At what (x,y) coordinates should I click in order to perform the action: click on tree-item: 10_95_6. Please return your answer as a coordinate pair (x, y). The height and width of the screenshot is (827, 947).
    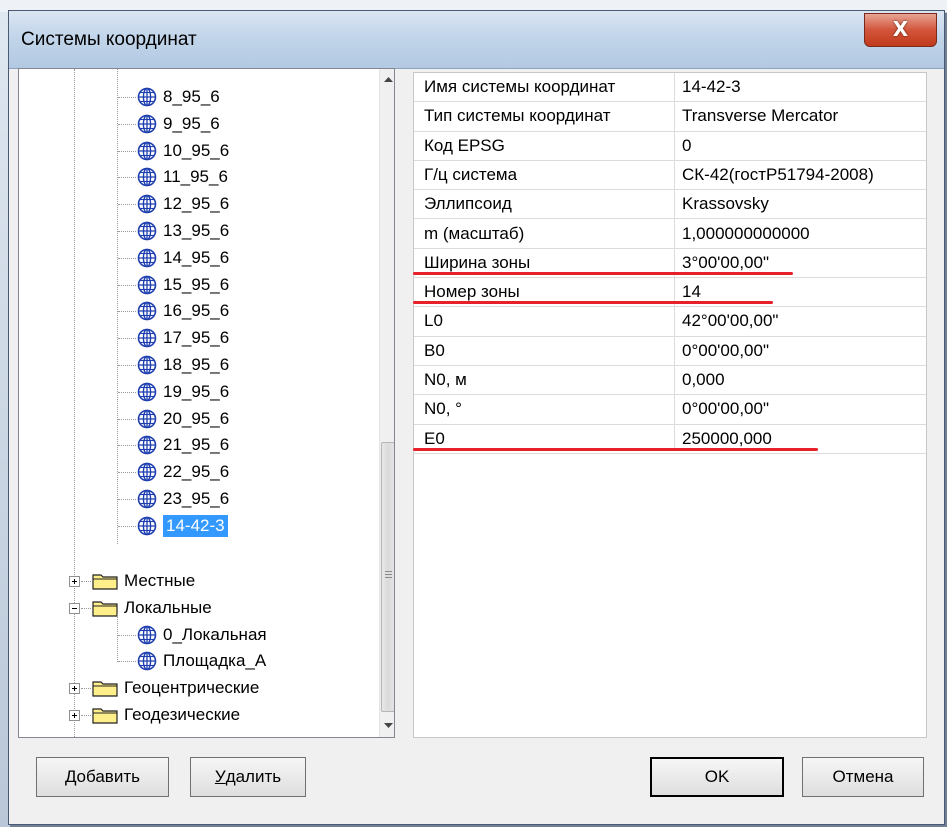
    Looking at the image, I should click on (183, 151).